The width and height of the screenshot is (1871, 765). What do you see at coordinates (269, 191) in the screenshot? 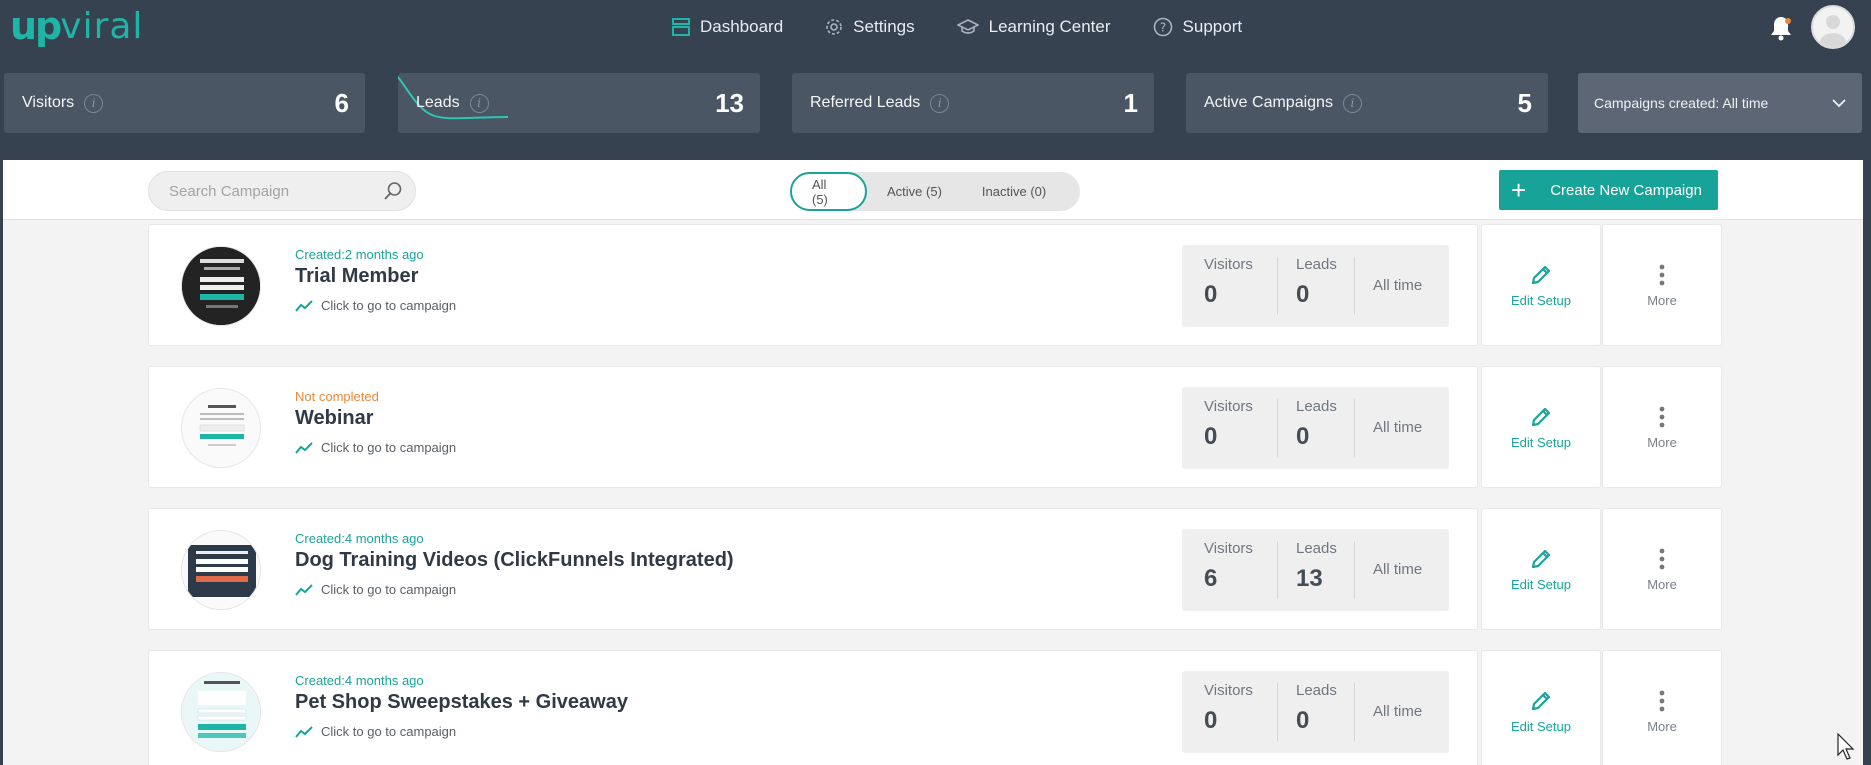
I see `search-input` at bounding box center [269, 191].